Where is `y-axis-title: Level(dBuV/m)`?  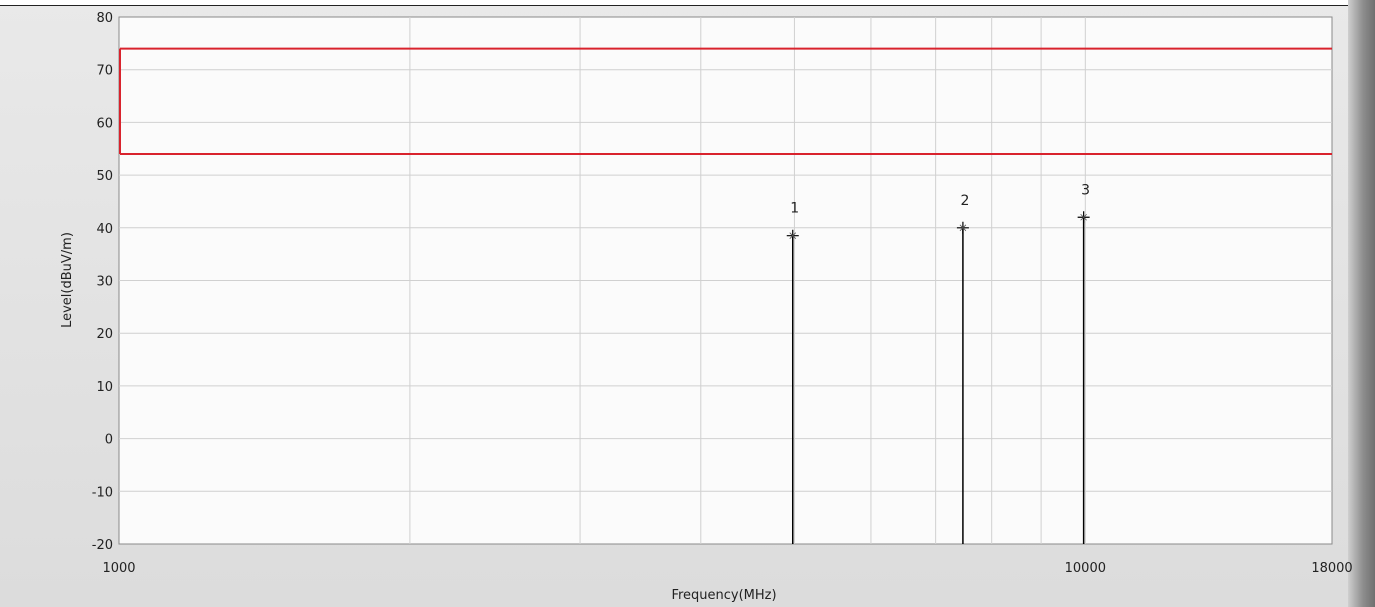 y-axis-title: Level(dBuV/m) is located at coordinates (67, 280).